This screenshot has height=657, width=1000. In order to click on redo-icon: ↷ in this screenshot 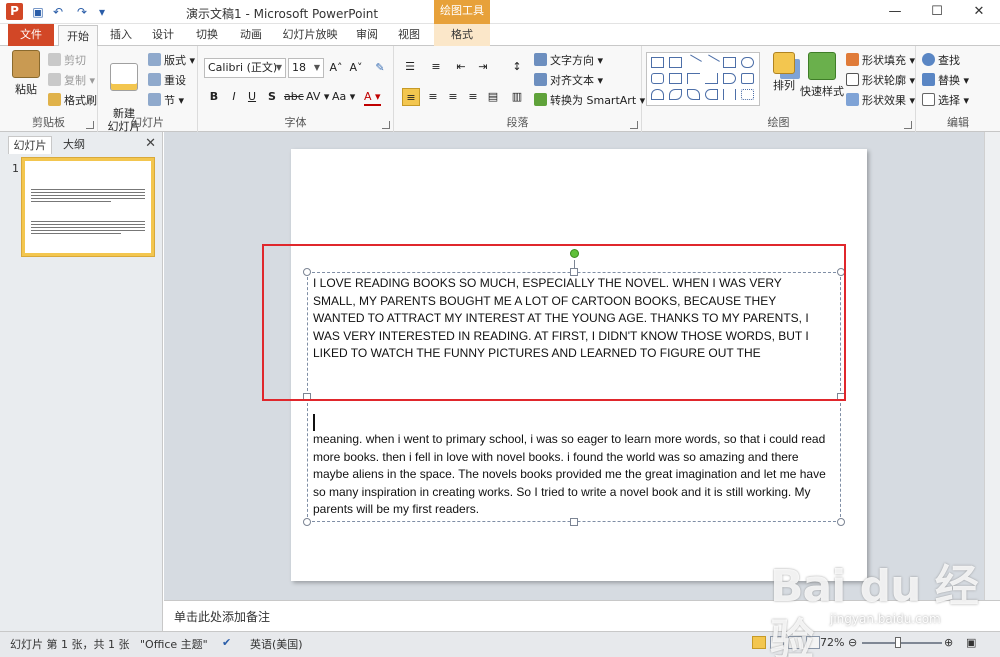, I will do `click(82, 12)`.